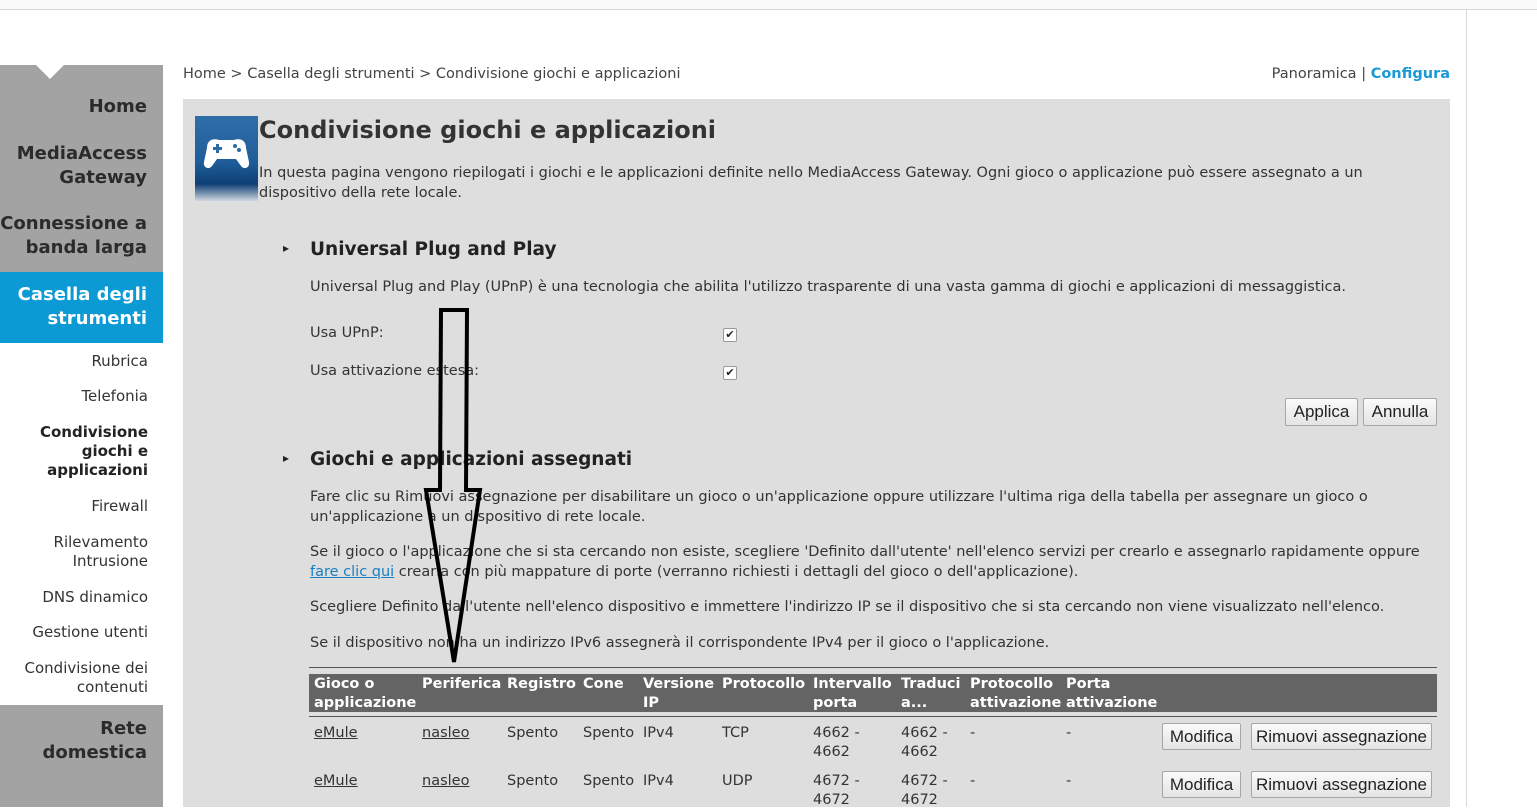 The height and width of the screenshot is (810, 1537). What do you see at coordinates (50, 72) in the screenshot?
I see `sidebar-notch` at bounding box center [50, 72].